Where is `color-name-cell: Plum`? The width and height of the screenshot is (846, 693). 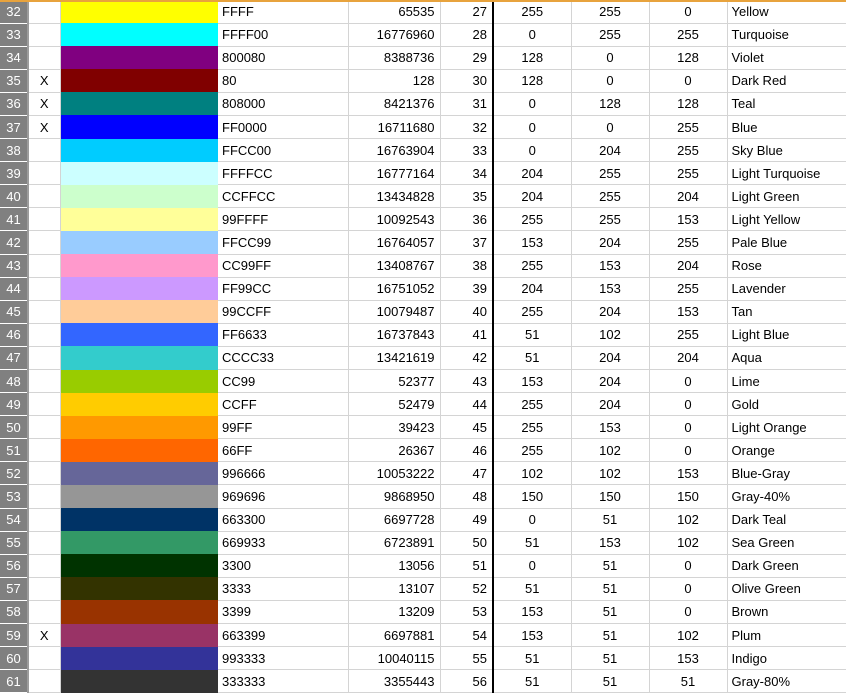 color-name-cell: Plum is located at coordinates (786, 635).